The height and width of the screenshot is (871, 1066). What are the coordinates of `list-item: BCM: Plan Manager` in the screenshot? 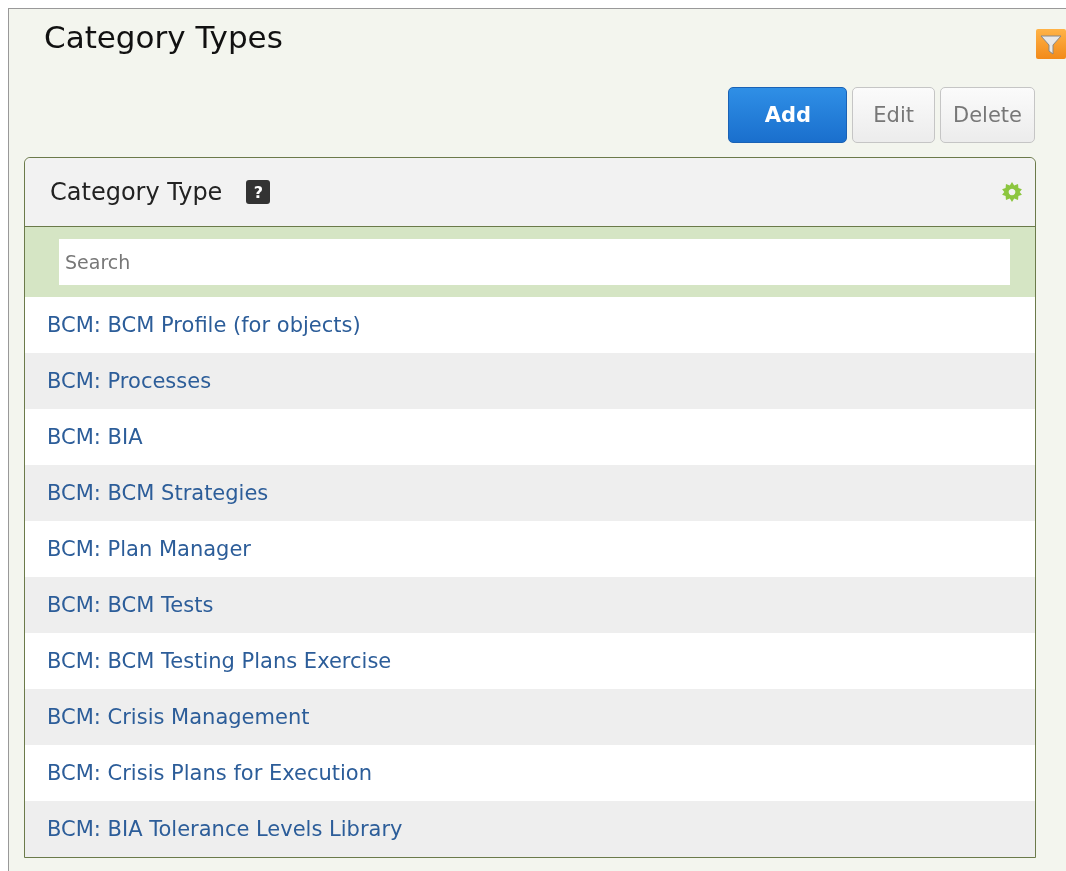 It's located at (149, 549).